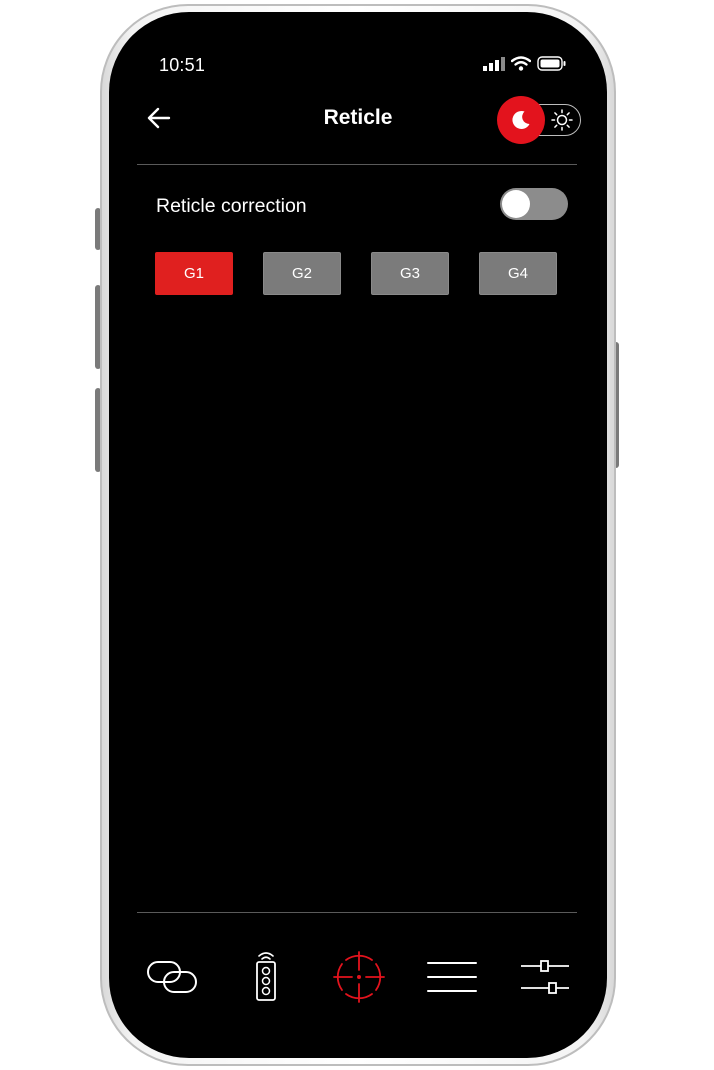  I want to click on sun-icon, so click(562, 120).